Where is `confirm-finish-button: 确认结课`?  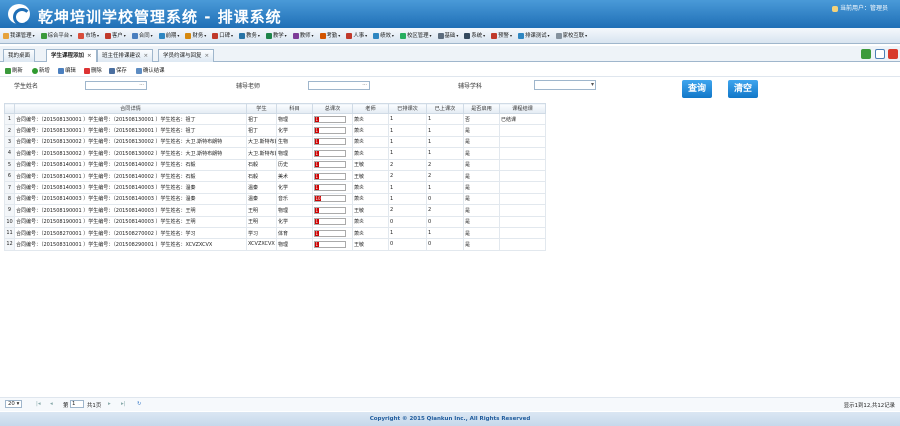 confirm-finish-button: 确认结课 is located at coordinates (150, 70).